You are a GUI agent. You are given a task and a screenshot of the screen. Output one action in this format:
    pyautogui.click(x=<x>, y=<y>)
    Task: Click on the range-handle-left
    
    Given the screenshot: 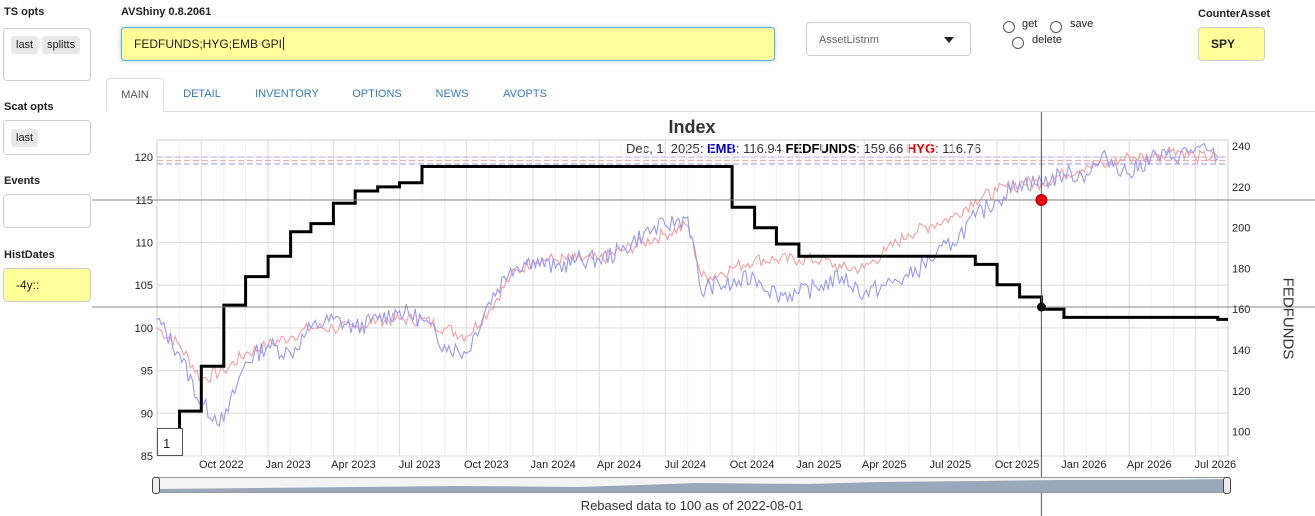 What is the action you would take?
    pyautogui.click(x=156, y=485)
    